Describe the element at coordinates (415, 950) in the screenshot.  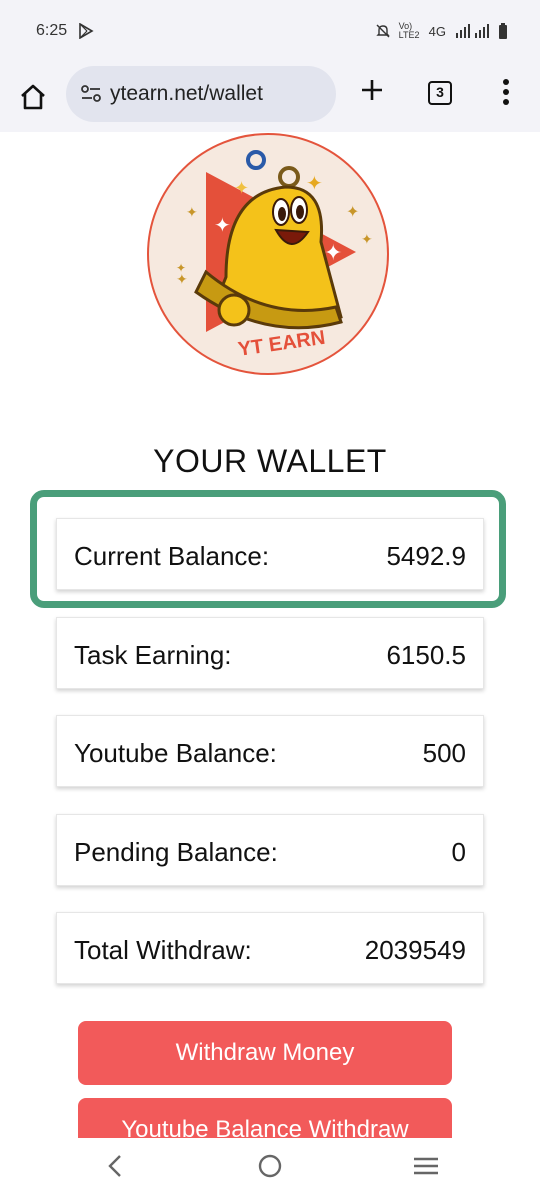
I see `row-value: 2039549` at that location.